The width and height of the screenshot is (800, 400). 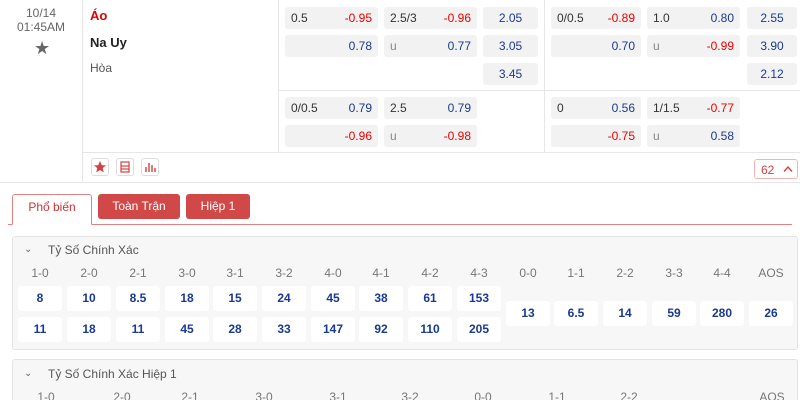 What do you see at coordinates (381, 329) in the screenshot?
I see `score-odds-away: 92` at bounding box center [381, 329].